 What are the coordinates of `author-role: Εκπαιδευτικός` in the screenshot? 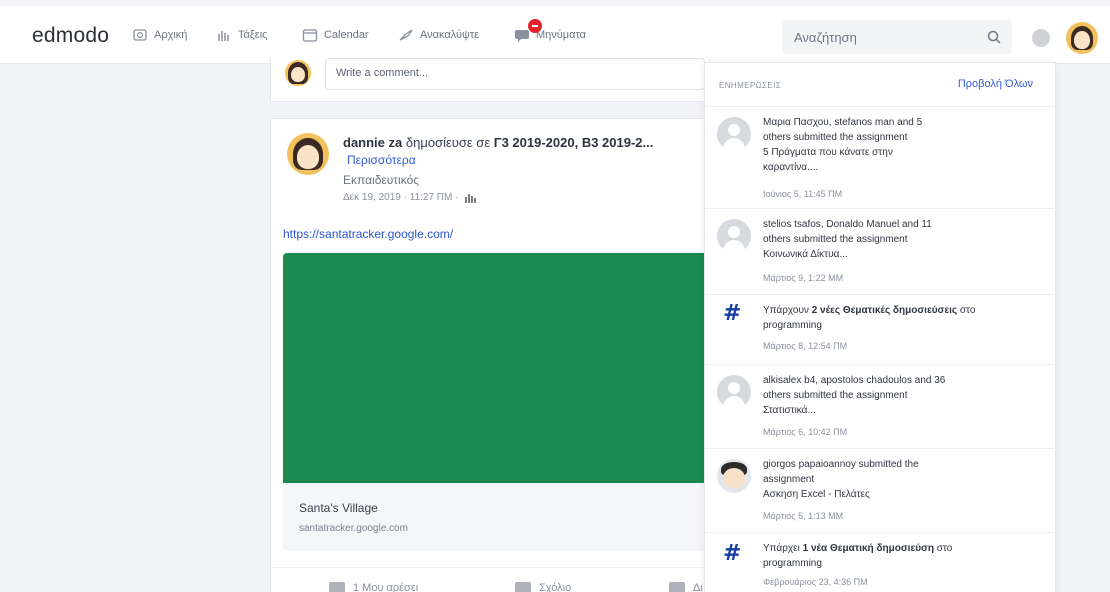 It's located at (381, 180).